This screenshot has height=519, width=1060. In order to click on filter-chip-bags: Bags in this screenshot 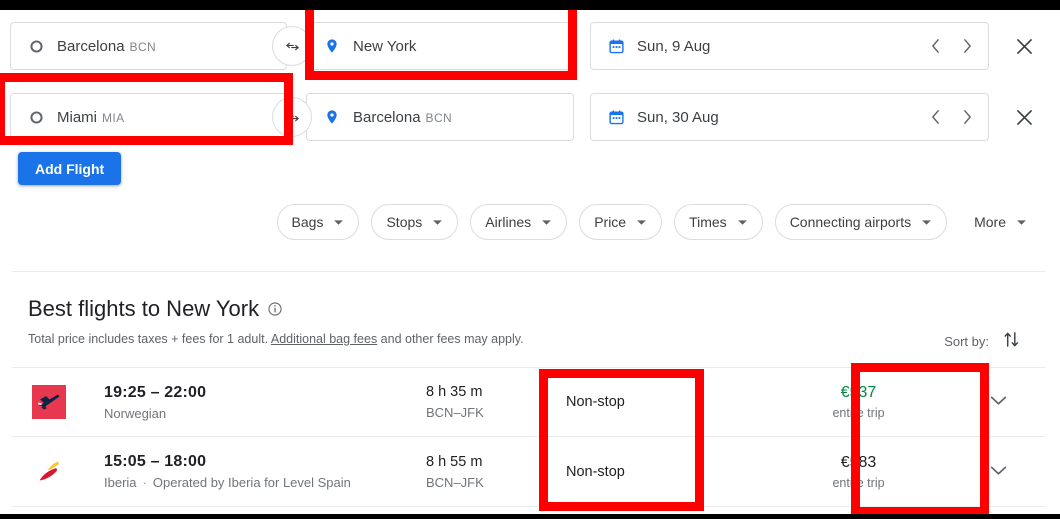, I will do `click(318, 222)`.